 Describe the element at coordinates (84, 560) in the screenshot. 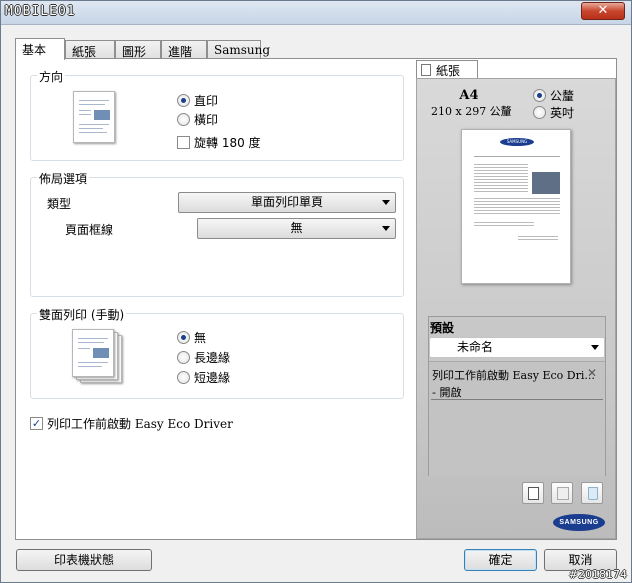

I see `printer-status-button: 印表機狀態` at that location.